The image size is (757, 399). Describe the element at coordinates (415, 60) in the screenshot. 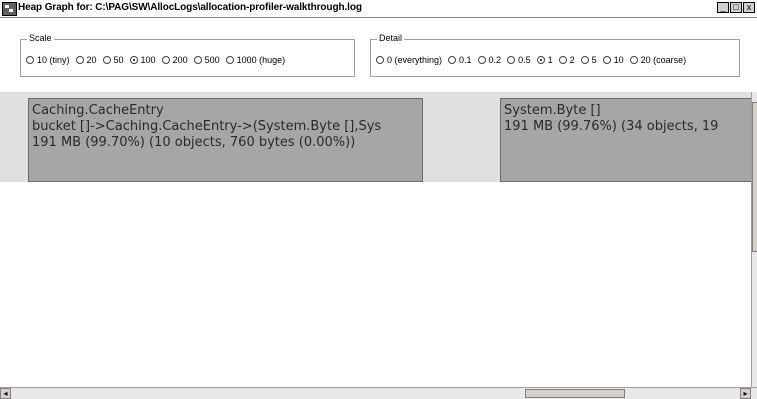

I see `detail-radio-label: 0 (everything)` at that location.